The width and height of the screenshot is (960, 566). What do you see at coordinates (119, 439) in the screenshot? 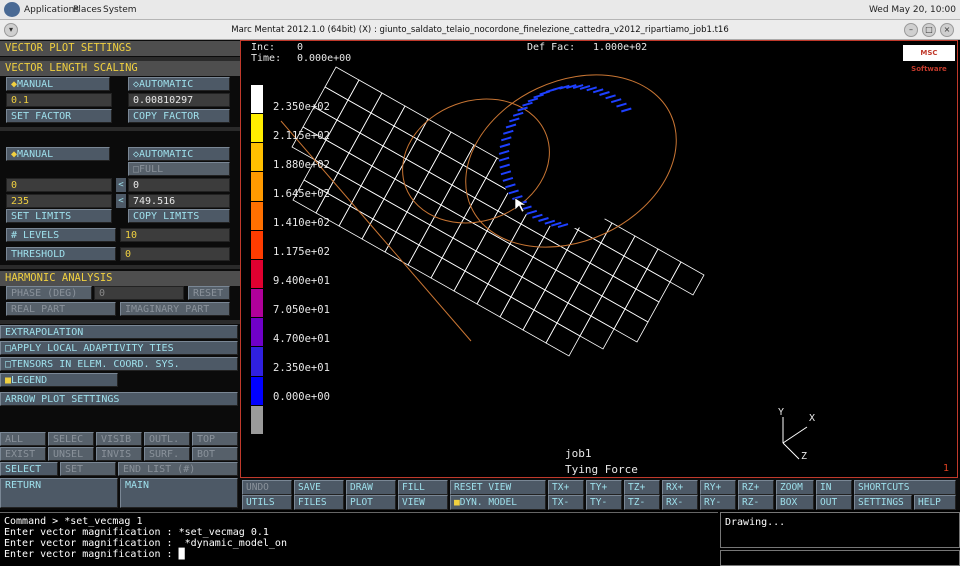
I see `select-visible-button: VISIB` at bounding box center [119, 439].